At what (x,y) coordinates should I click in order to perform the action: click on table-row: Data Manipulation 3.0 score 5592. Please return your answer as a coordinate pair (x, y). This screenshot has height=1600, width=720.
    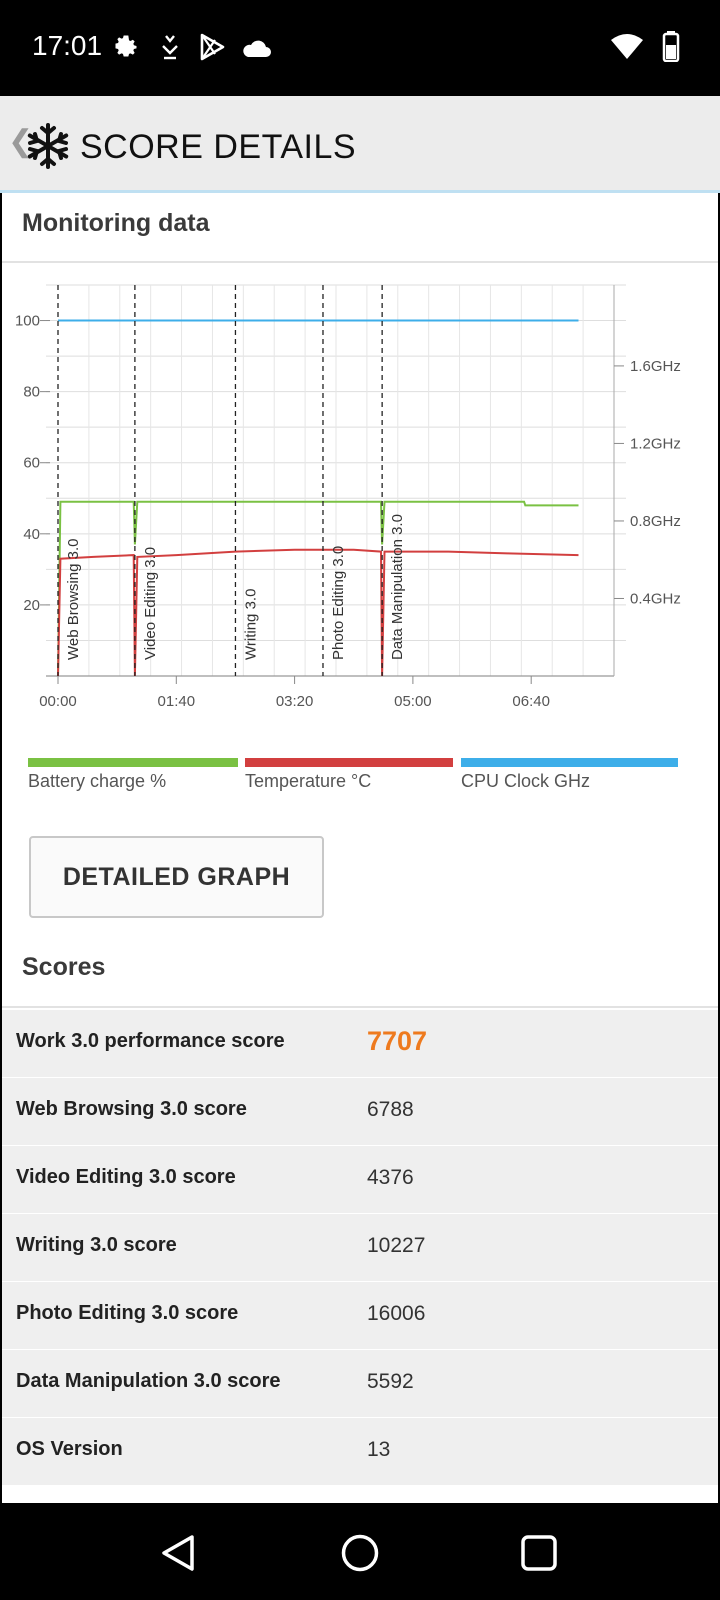
    Looking at the image, I should click on (360, 1383).